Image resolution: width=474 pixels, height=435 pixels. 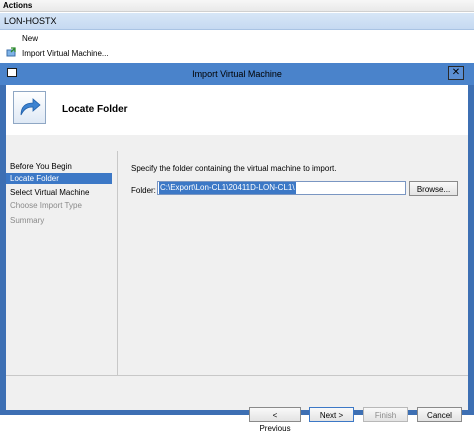 I want to click on actions-pane-header: Actions, so click(x=237, y=6).